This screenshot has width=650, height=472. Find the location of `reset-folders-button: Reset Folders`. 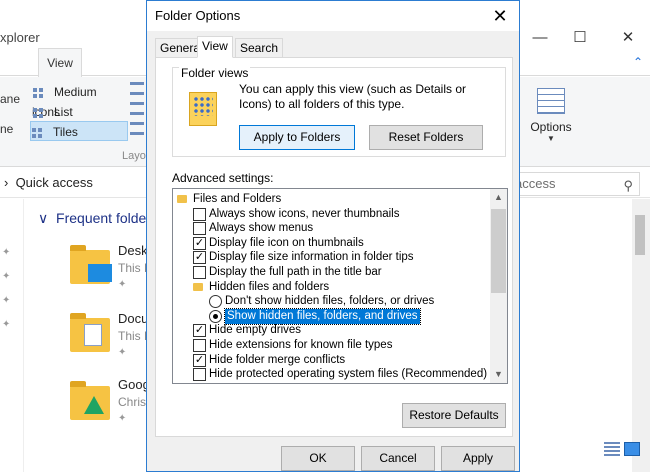

reset-folders-button: Reset Folders is located at coordinates (426, 137).